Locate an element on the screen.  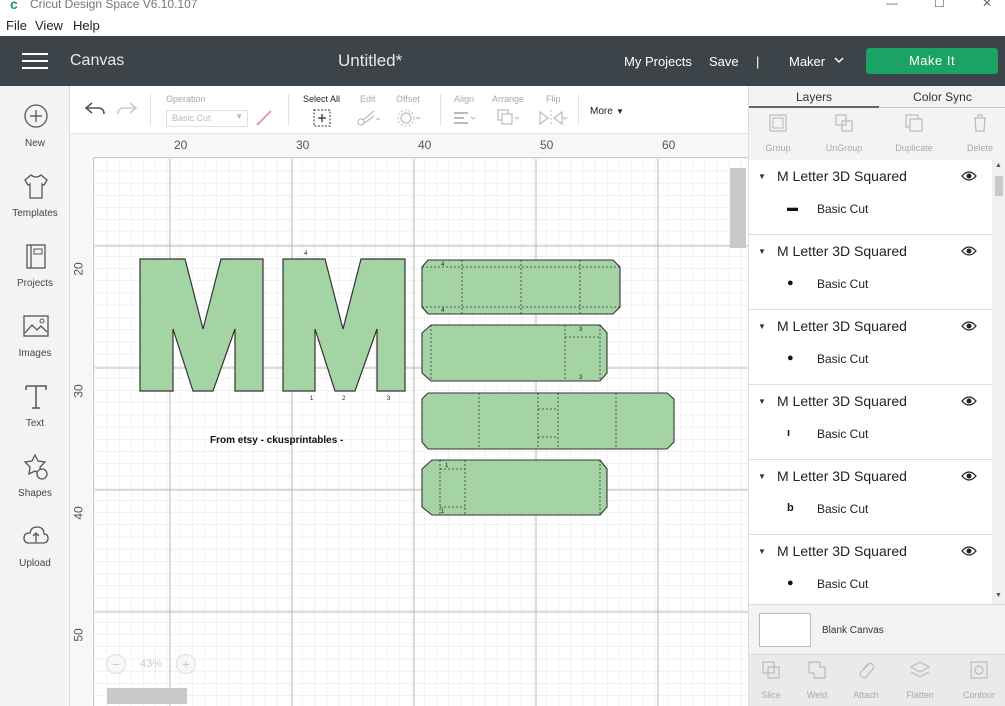
redo-icon is located at coordinates (127, 109).